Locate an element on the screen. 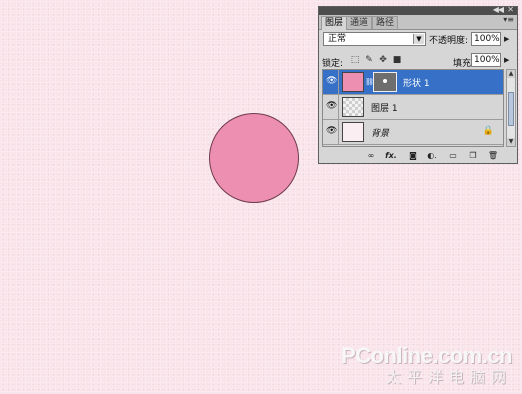 This screenshot has width=522, height=394. layers-scrollbar: ▲ ▼ is located at coordinates (511, 108).